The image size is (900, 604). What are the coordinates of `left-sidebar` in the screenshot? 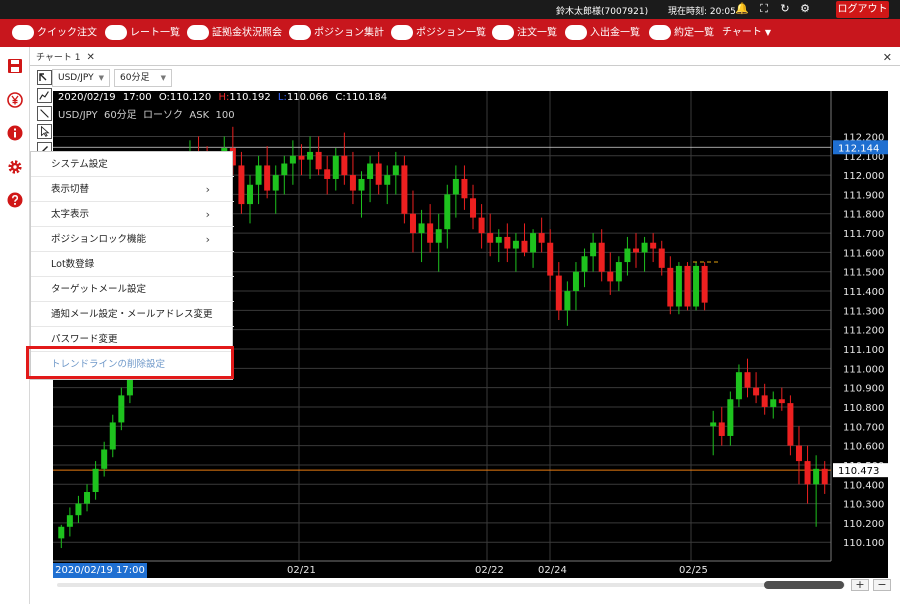 It's located at (15, 325).